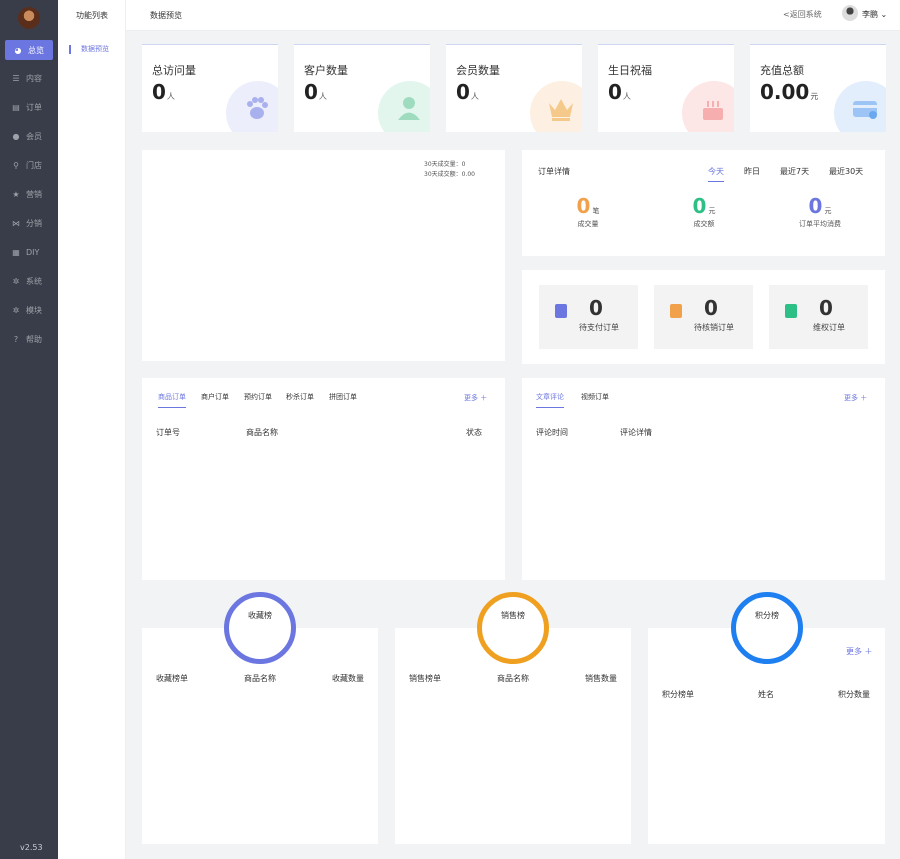 Image resolution: width=900 pixels, height=859 pixels. What do you see at coordinates (478, 70) in the screenshot?
I see `stat-label: 会员数量` at bounding box center [478, 70].